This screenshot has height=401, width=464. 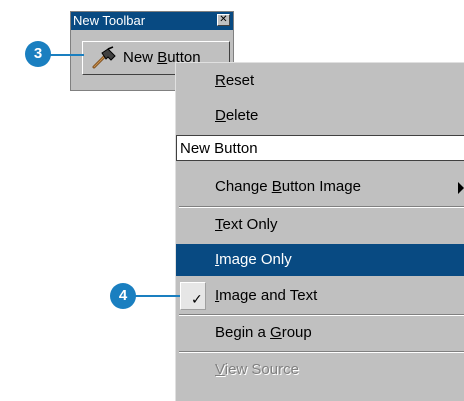 What do you see at coordinates (246, 224) in the screenshot?
I see `menu-item-text-only-label: Text Only` at bounding box center [246, 224].